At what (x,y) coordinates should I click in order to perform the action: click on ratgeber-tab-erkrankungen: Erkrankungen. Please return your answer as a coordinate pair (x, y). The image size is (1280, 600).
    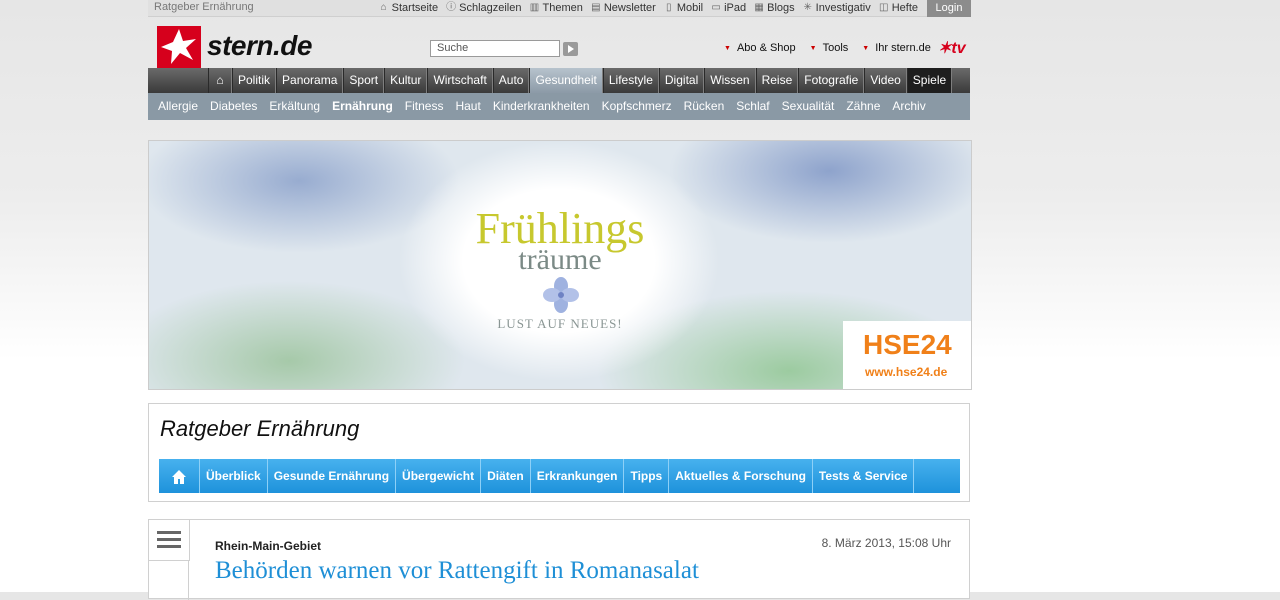
    Looking at the image, I should click on (578, 476).